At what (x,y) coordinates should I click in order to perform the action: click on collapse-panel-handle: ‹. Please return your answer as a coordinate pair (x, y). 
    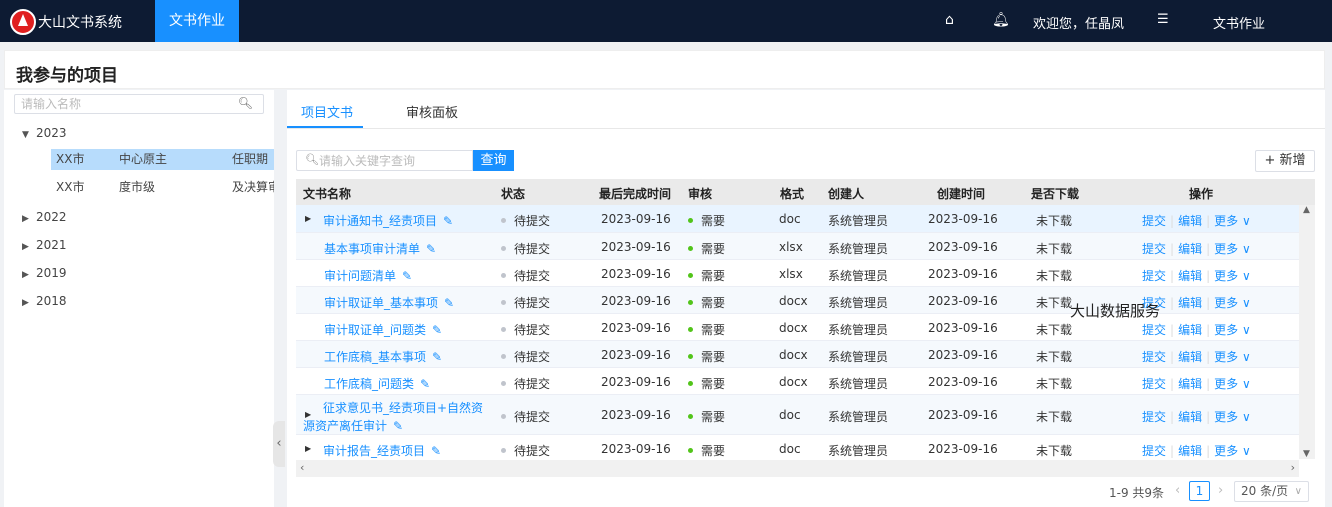
    Looking at the image, I should click on (279, 444).